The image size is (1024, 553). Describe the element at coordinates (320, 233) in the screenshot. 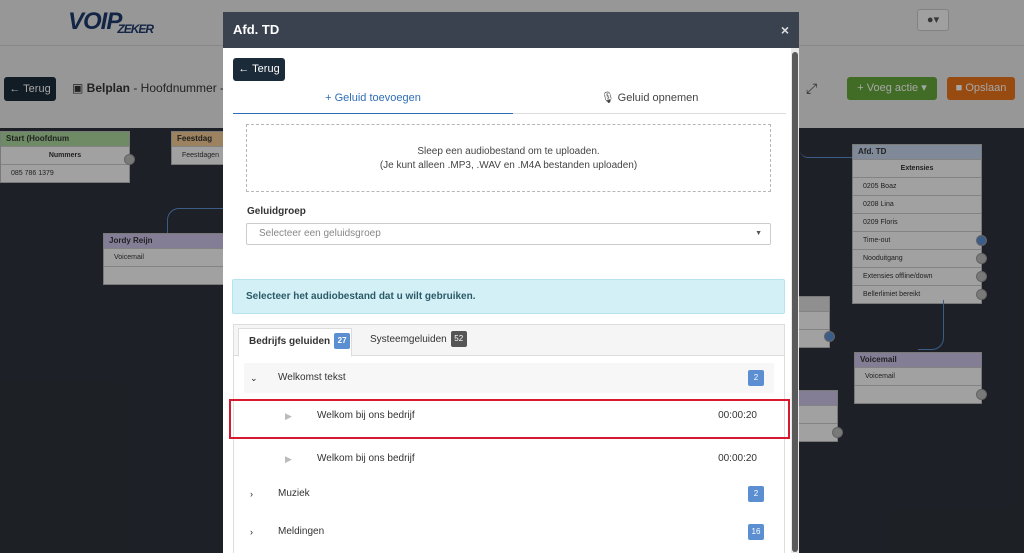

I see `group-select-placeholder: Selecteer een geluidsgroep` at that location.